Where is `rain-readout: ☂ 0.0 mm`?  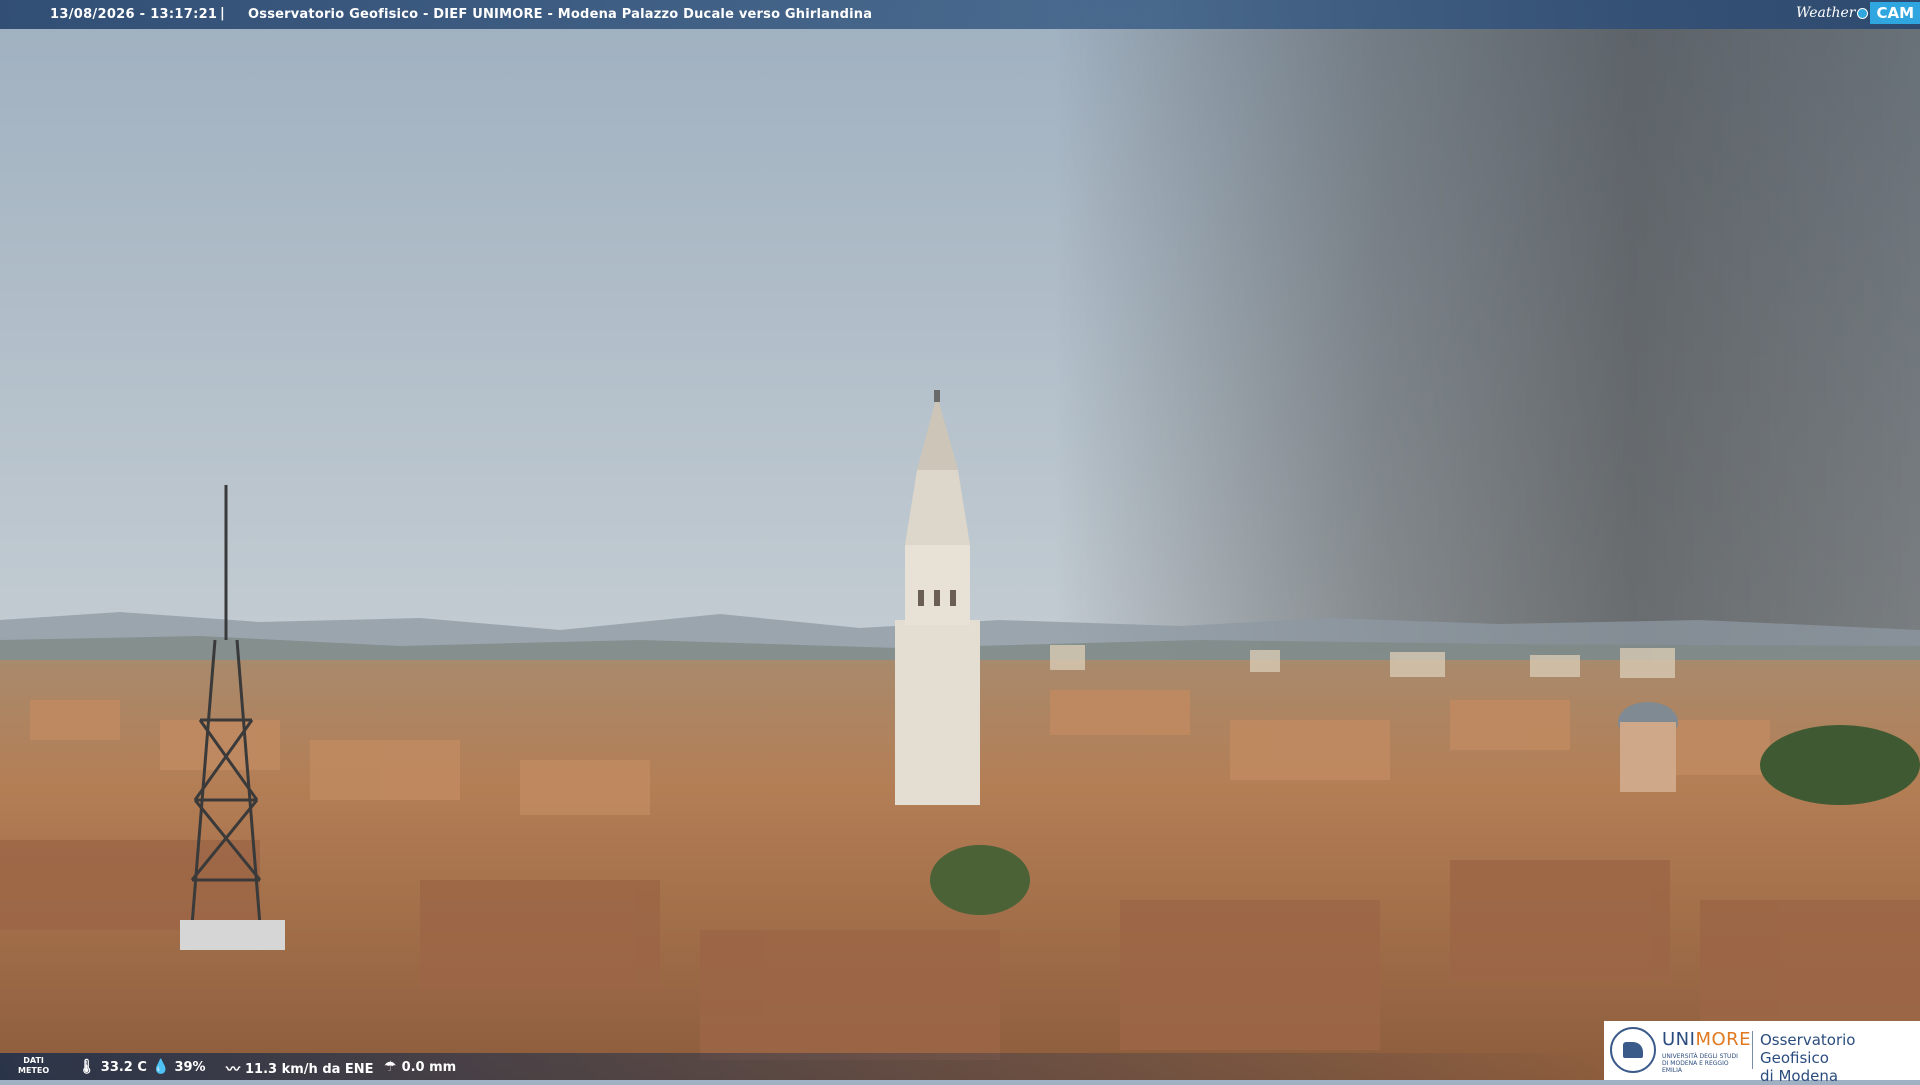
rain-readout: ☂ 0.0 mm is located at coordinates (420, 1067).